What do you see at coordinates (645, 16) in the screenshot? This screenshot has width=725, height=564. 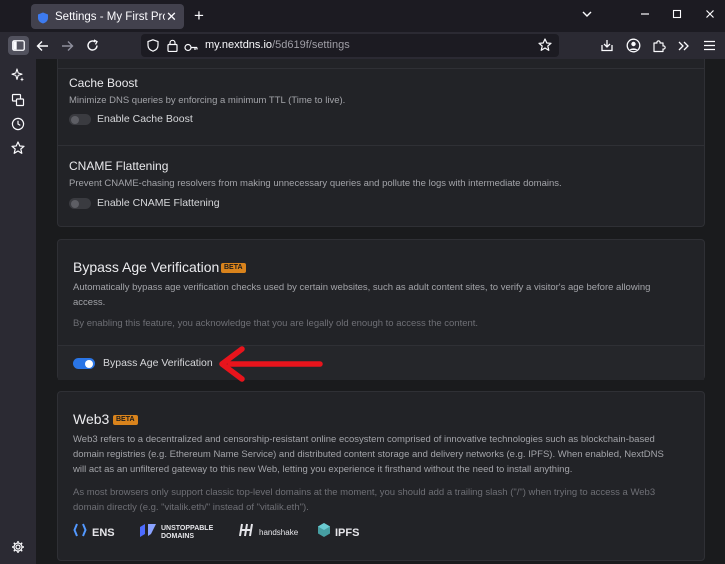 I see `minimize-icon` at bounding box center [645, 16].